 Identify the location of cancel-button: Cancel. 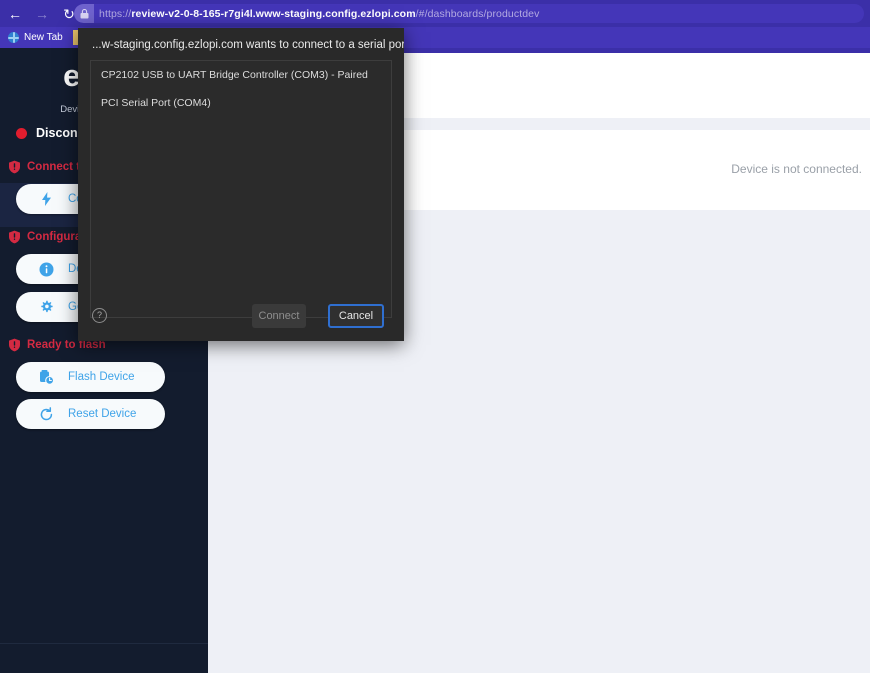
(356, 316).